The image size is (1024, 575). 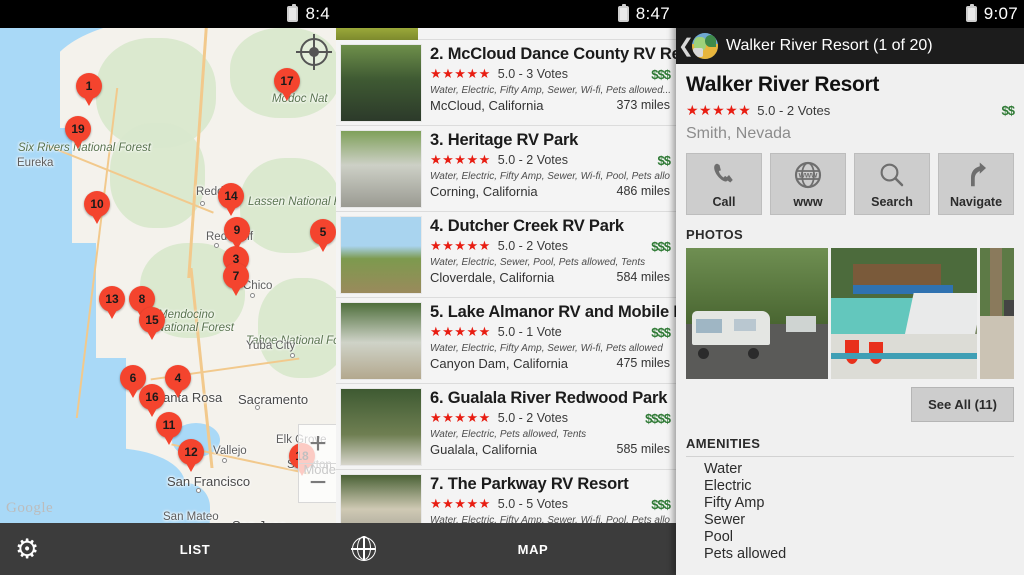 I want to click on globe-icon, so click(x=364, y=548).